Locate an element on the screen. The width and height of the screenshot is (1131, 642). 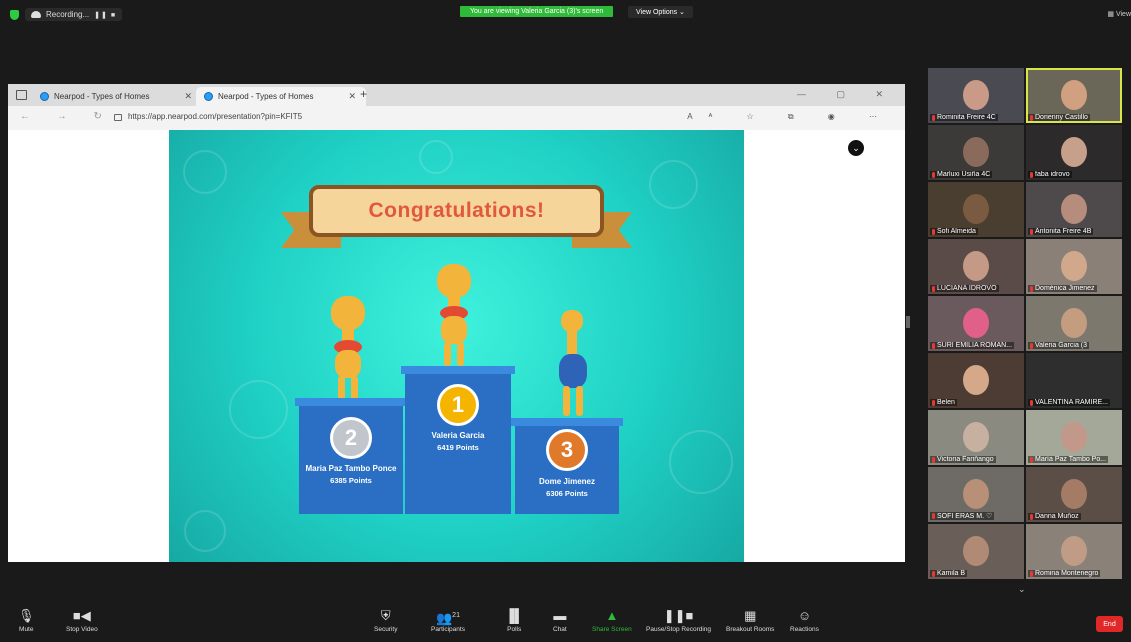
participant-tile: Valeria Garcia (3 is located at coordinates (1074, 323).